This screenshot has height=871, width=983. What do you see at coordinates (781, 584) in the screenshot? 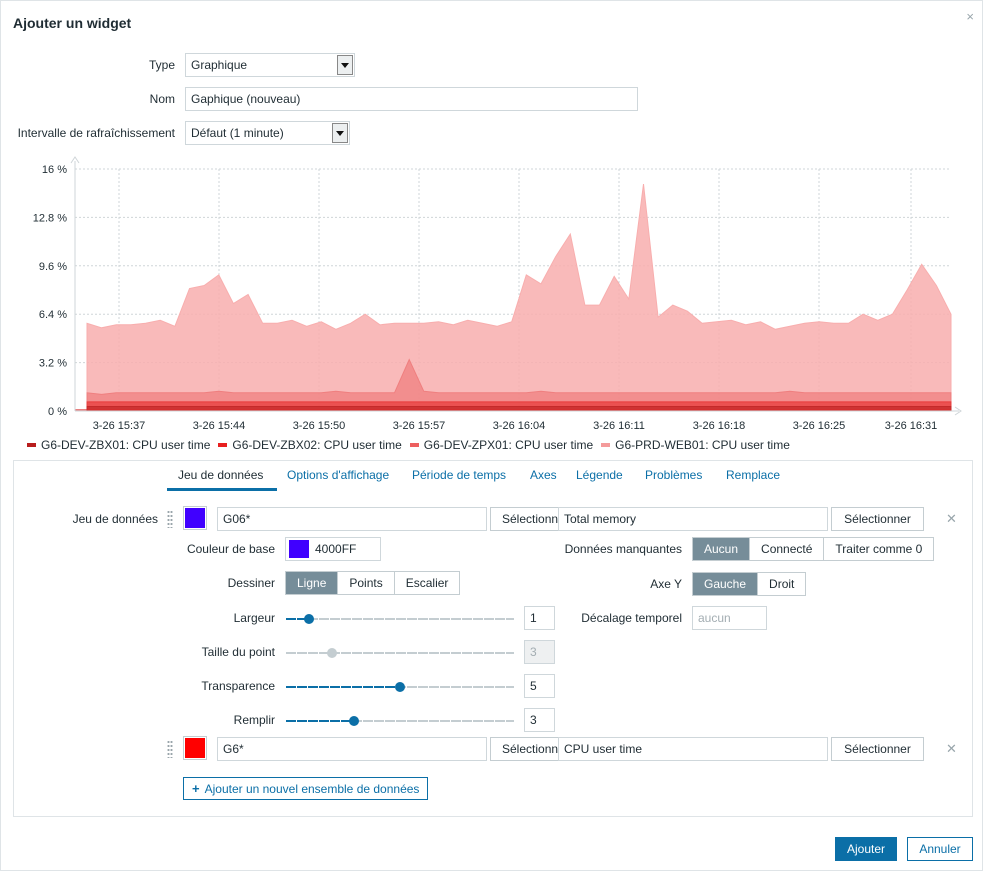
I see `y-axis-right-option: Droit` at bounding box center [781, 584].